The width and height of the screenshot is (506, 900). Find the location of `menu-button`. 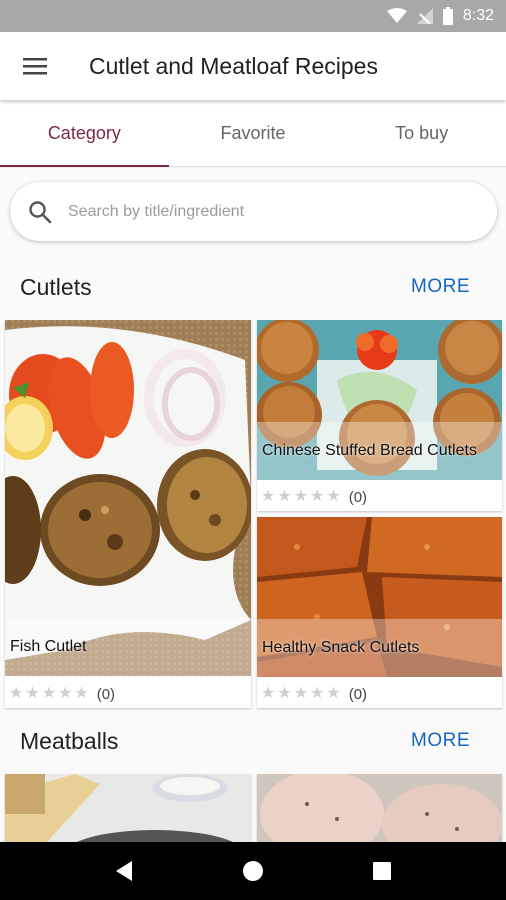

menu-button is located at coordinates (35, 66).